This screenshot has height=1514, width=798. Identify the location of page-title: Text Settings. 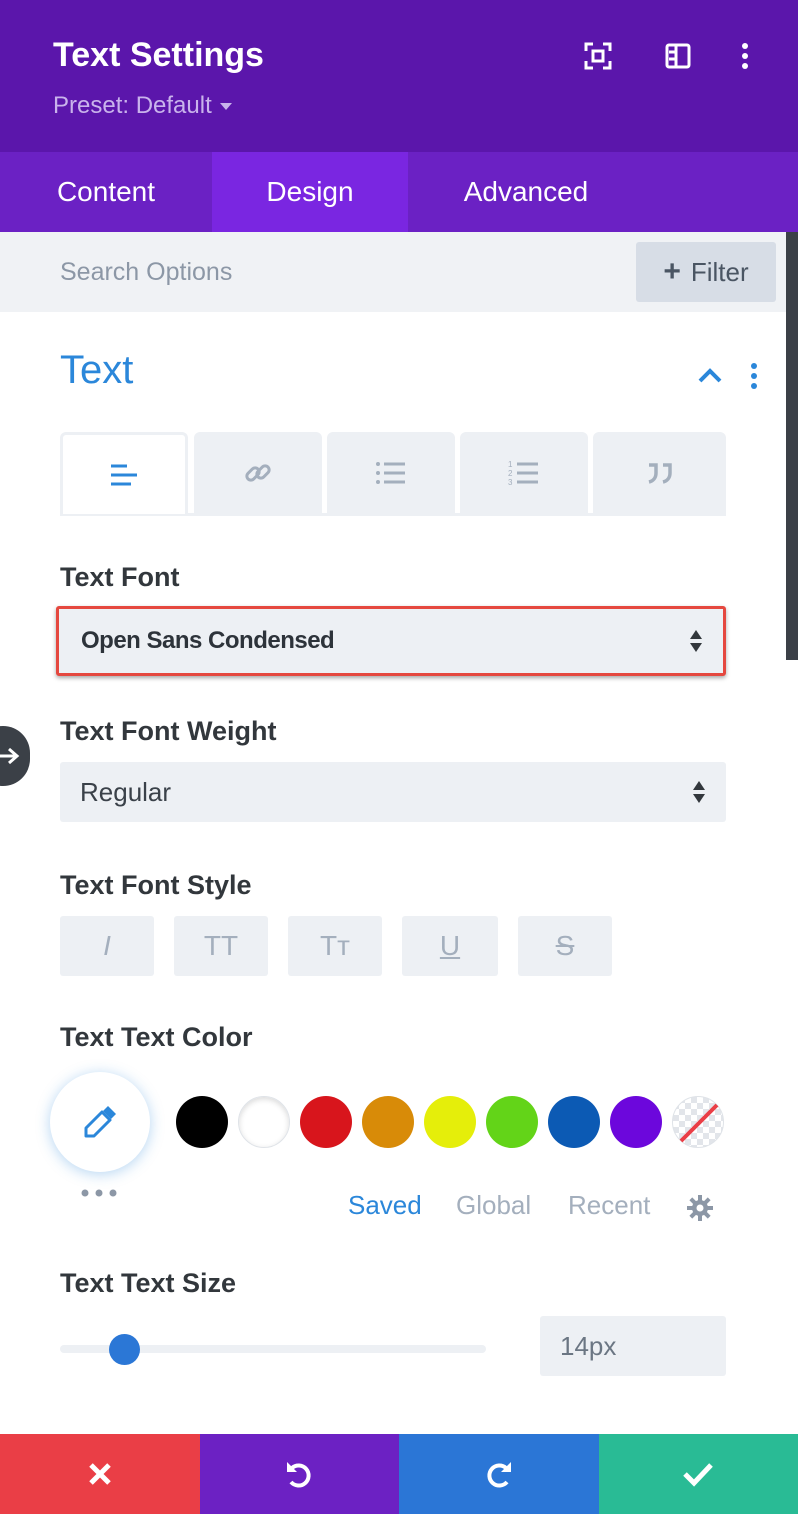
(158, 55).